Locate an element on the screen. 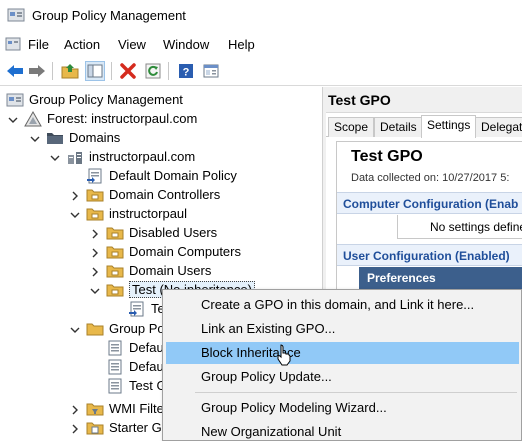 The height and width of the screenshot is (441, 522). tree-item-root: Group Policy Management is located at coordinates (94, 99).